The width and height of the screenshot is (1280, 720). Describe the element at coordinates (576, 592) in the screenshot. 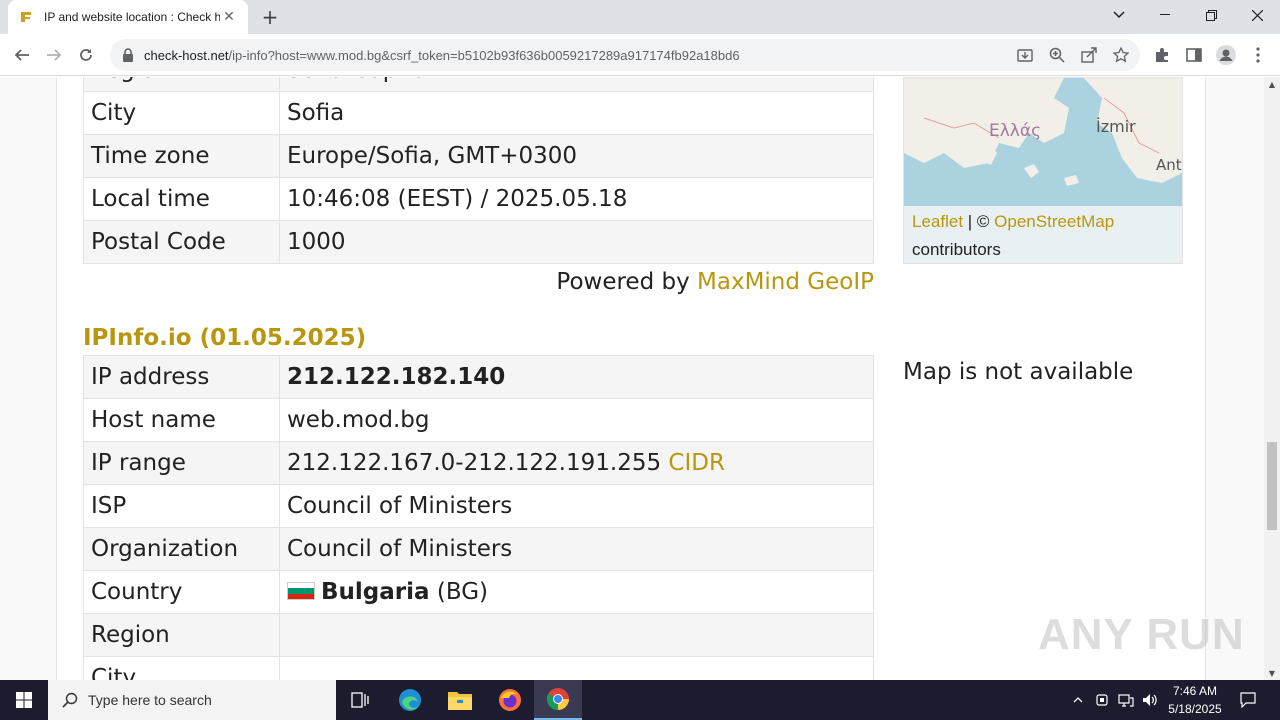

I see `country-value: Bulgaria (BG)` at that location.